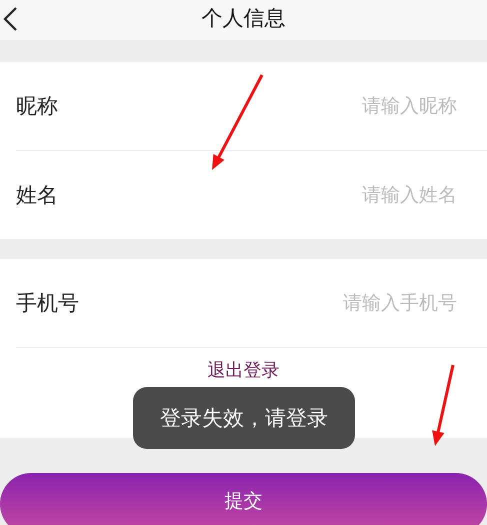 The width and height of the screenshot is (487, 525). Describe the element at coordinates (357, 303) in the screenshot. I see `input-field: 请输入手机号` at that location.